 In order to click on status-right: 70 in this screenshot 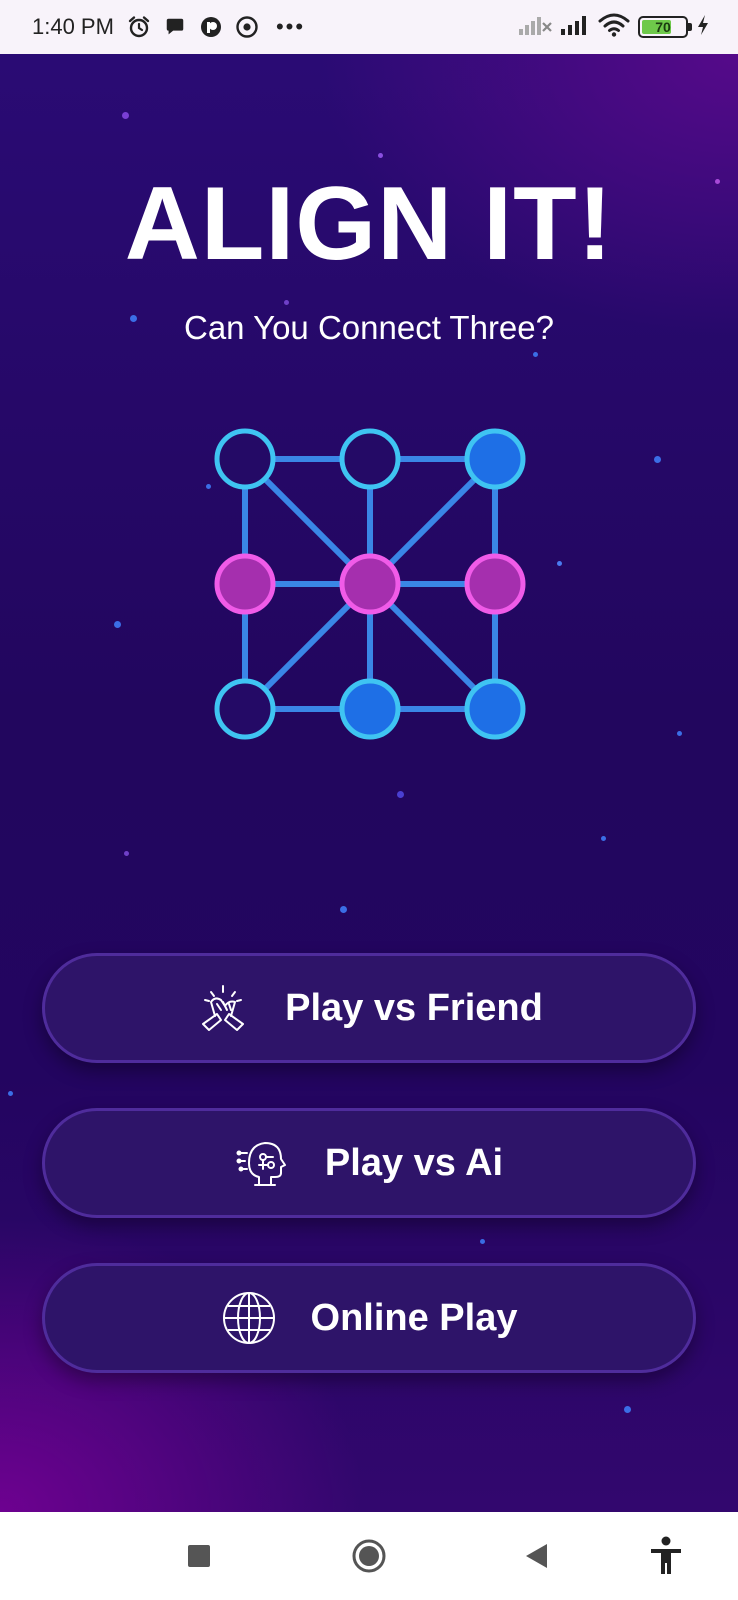, I will do `click(614, 27)`.